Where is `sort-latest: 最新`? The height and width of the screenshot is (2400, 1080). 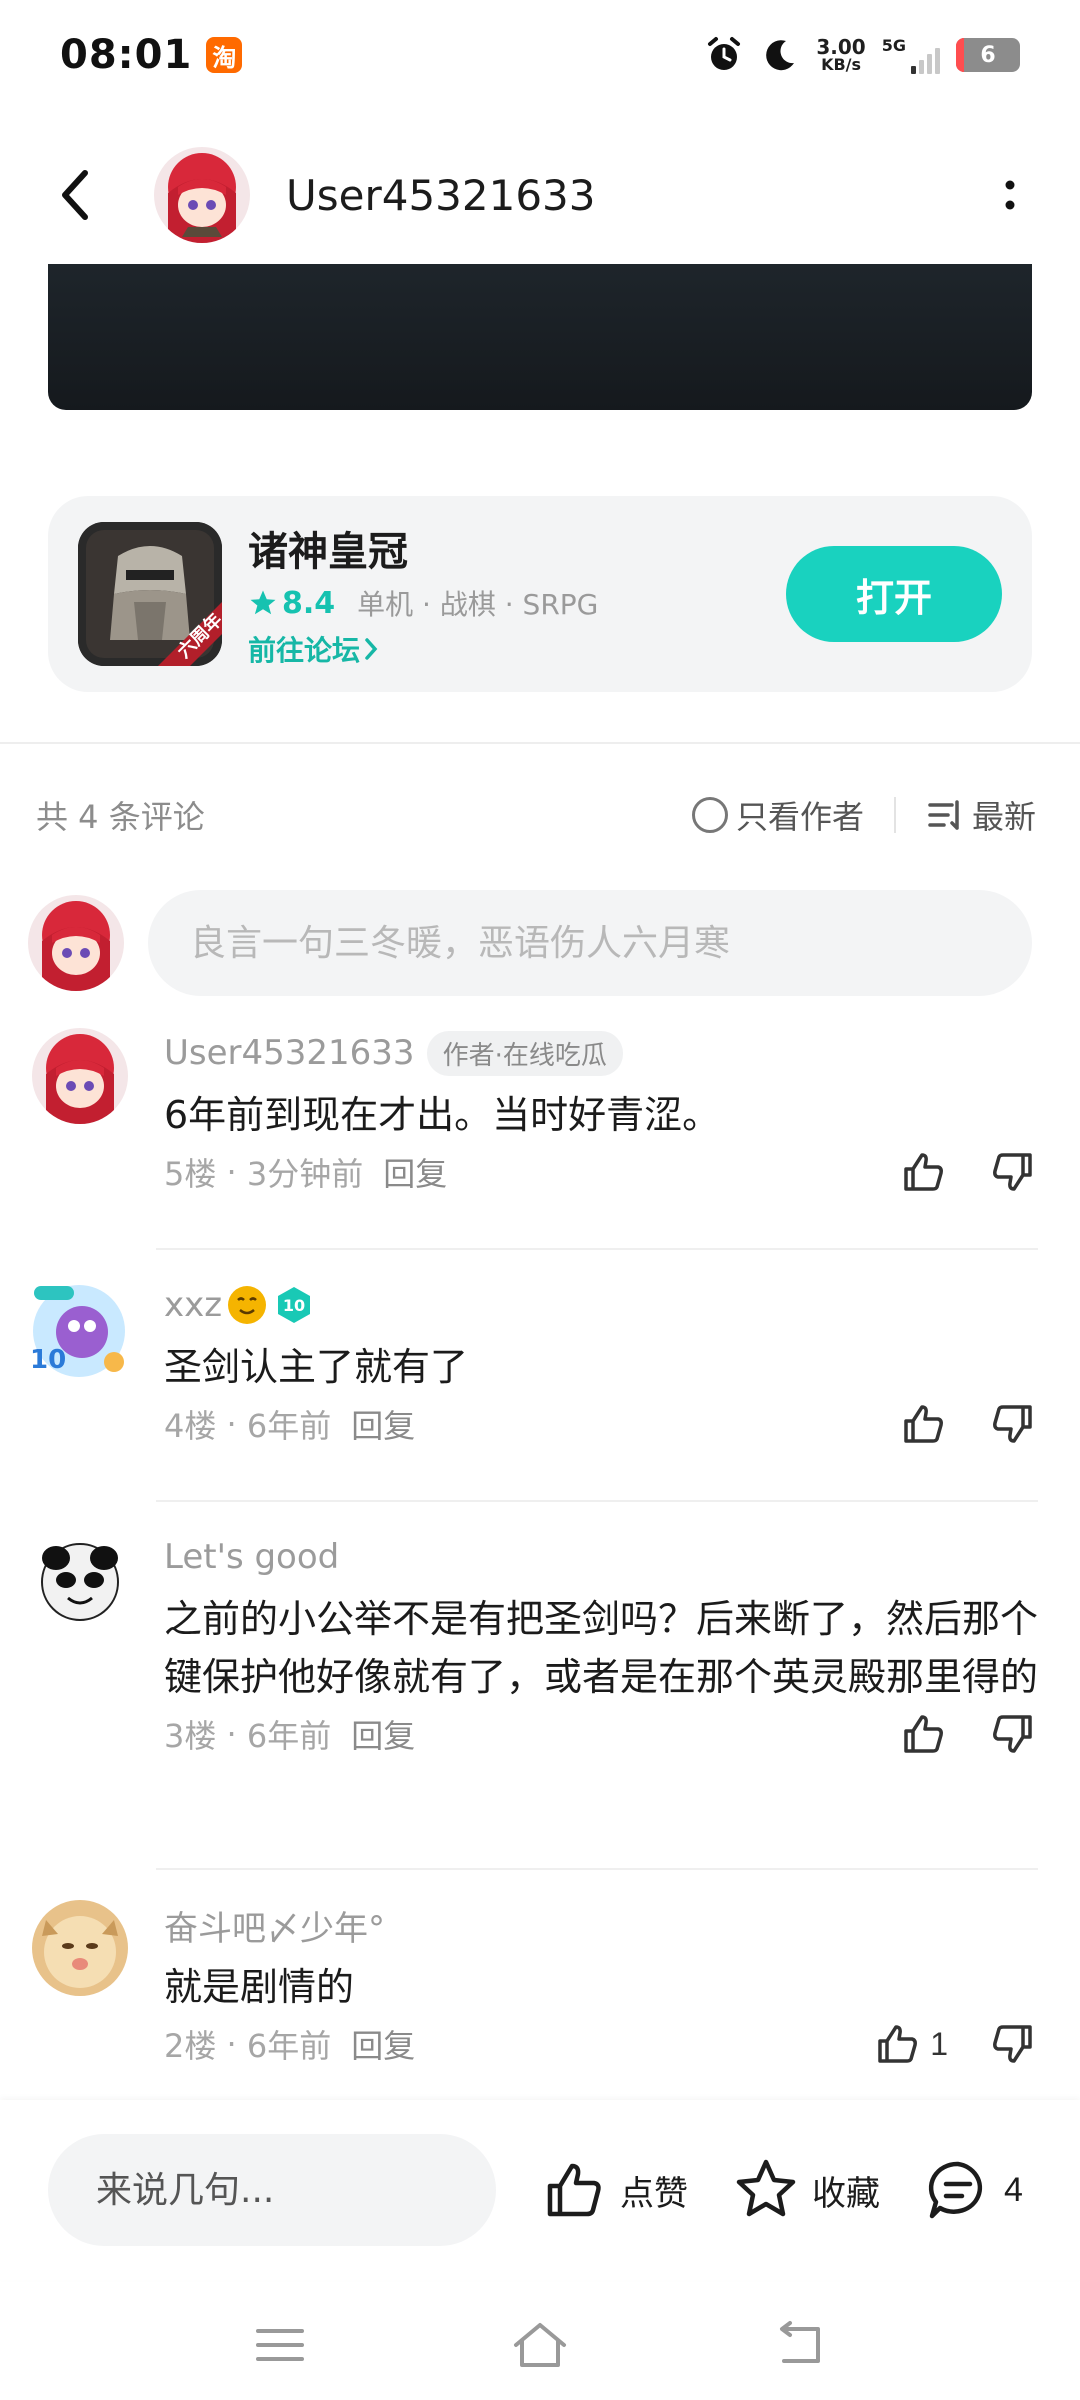
sort-latest: 最新 is located at coordinates (1004, 815).